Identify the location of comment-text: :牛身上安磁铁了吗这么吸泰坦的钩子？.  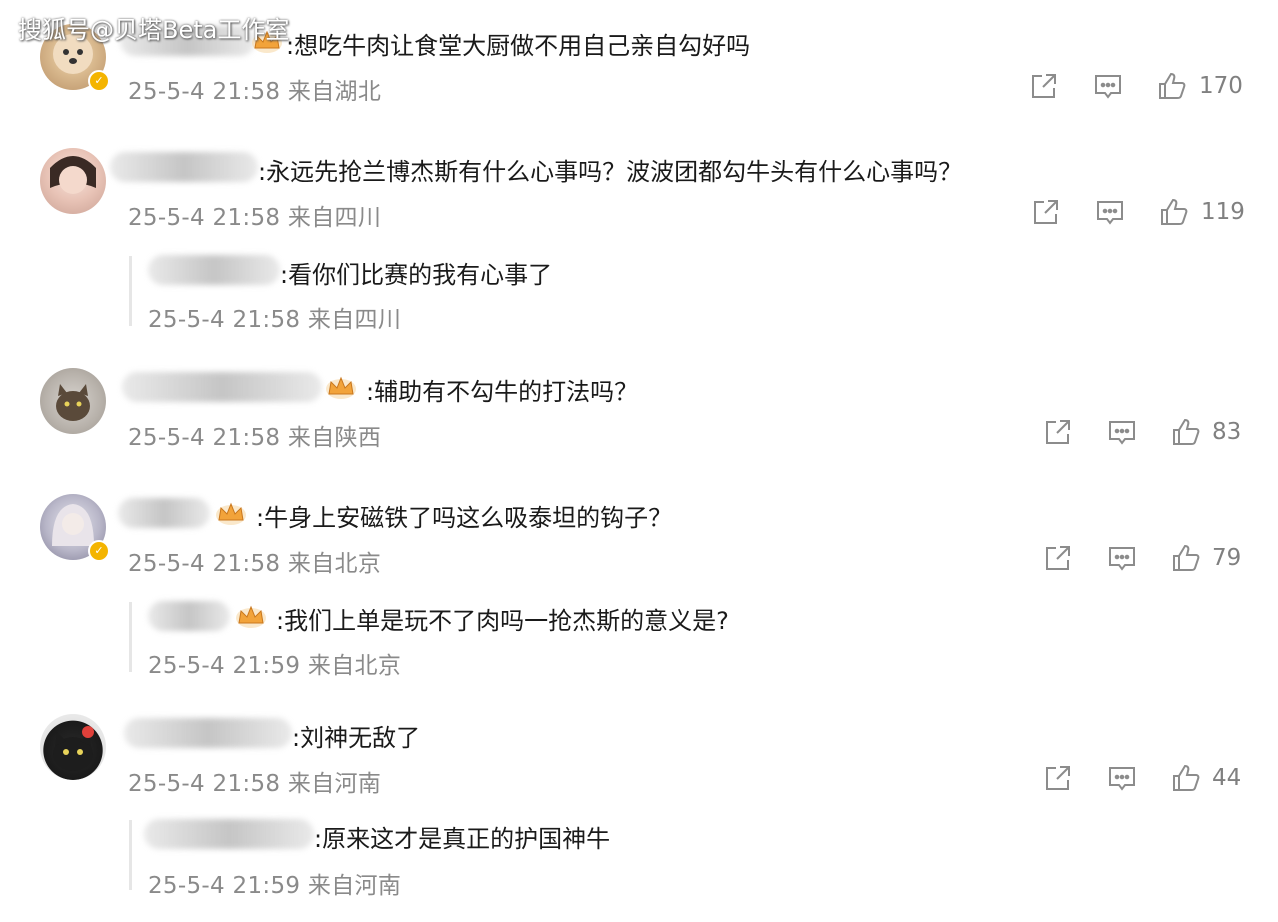
(464, 518).